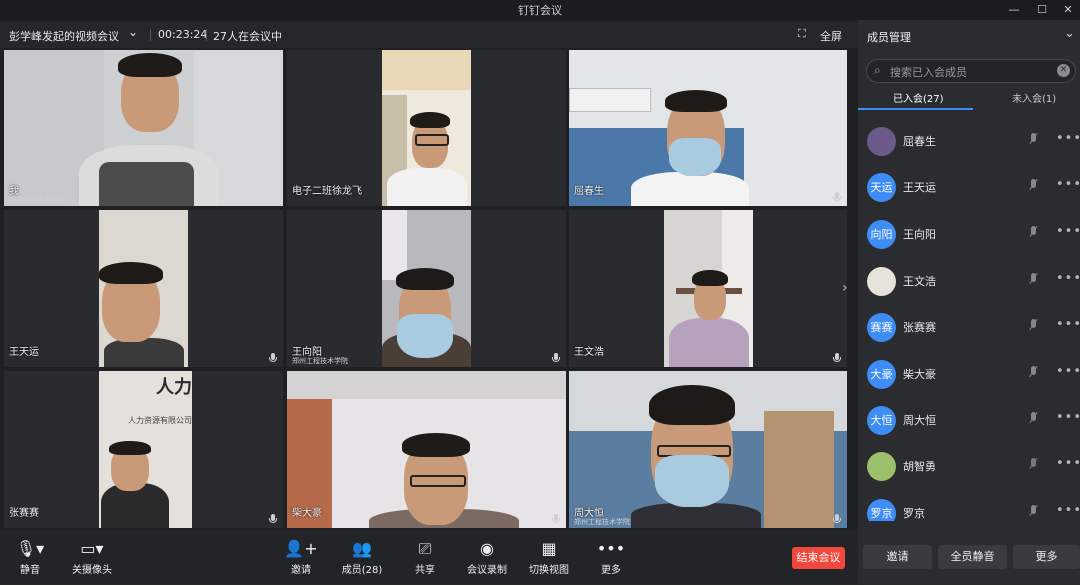 The width and height of the screenshot is (1080, 585). Describe the element at coordinates (897, 557) in the screenshot. I see `panel-invite-button: 邀请` at that location.